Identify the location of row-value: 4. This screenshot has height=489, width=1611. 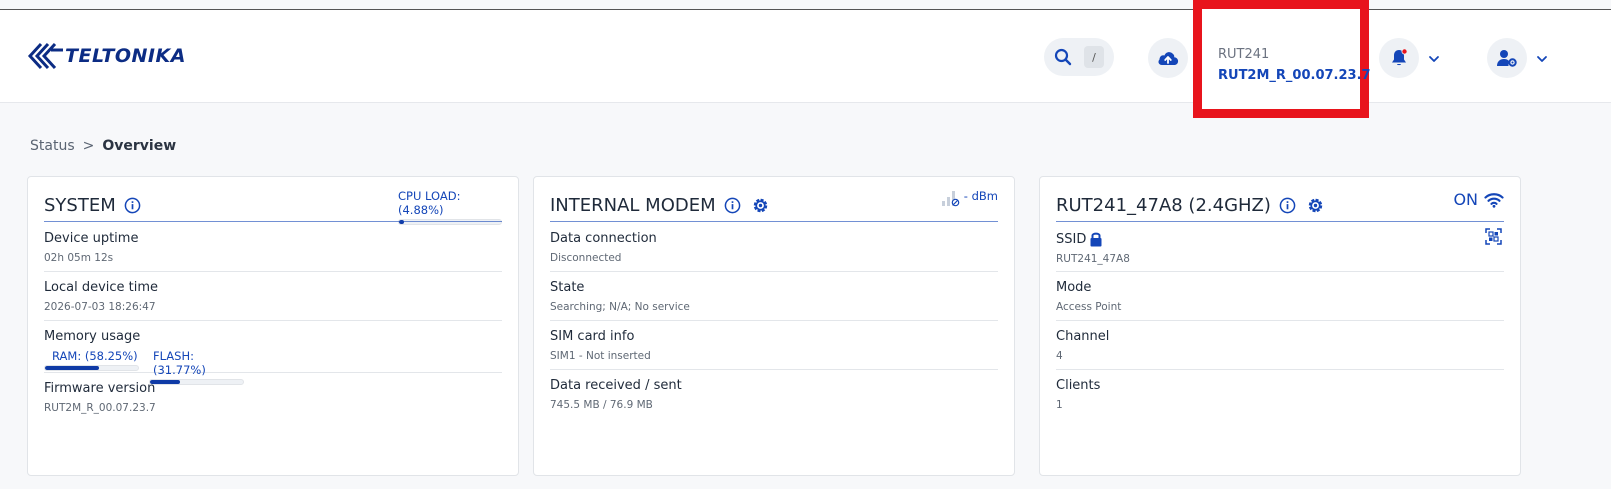
(1059, 356).